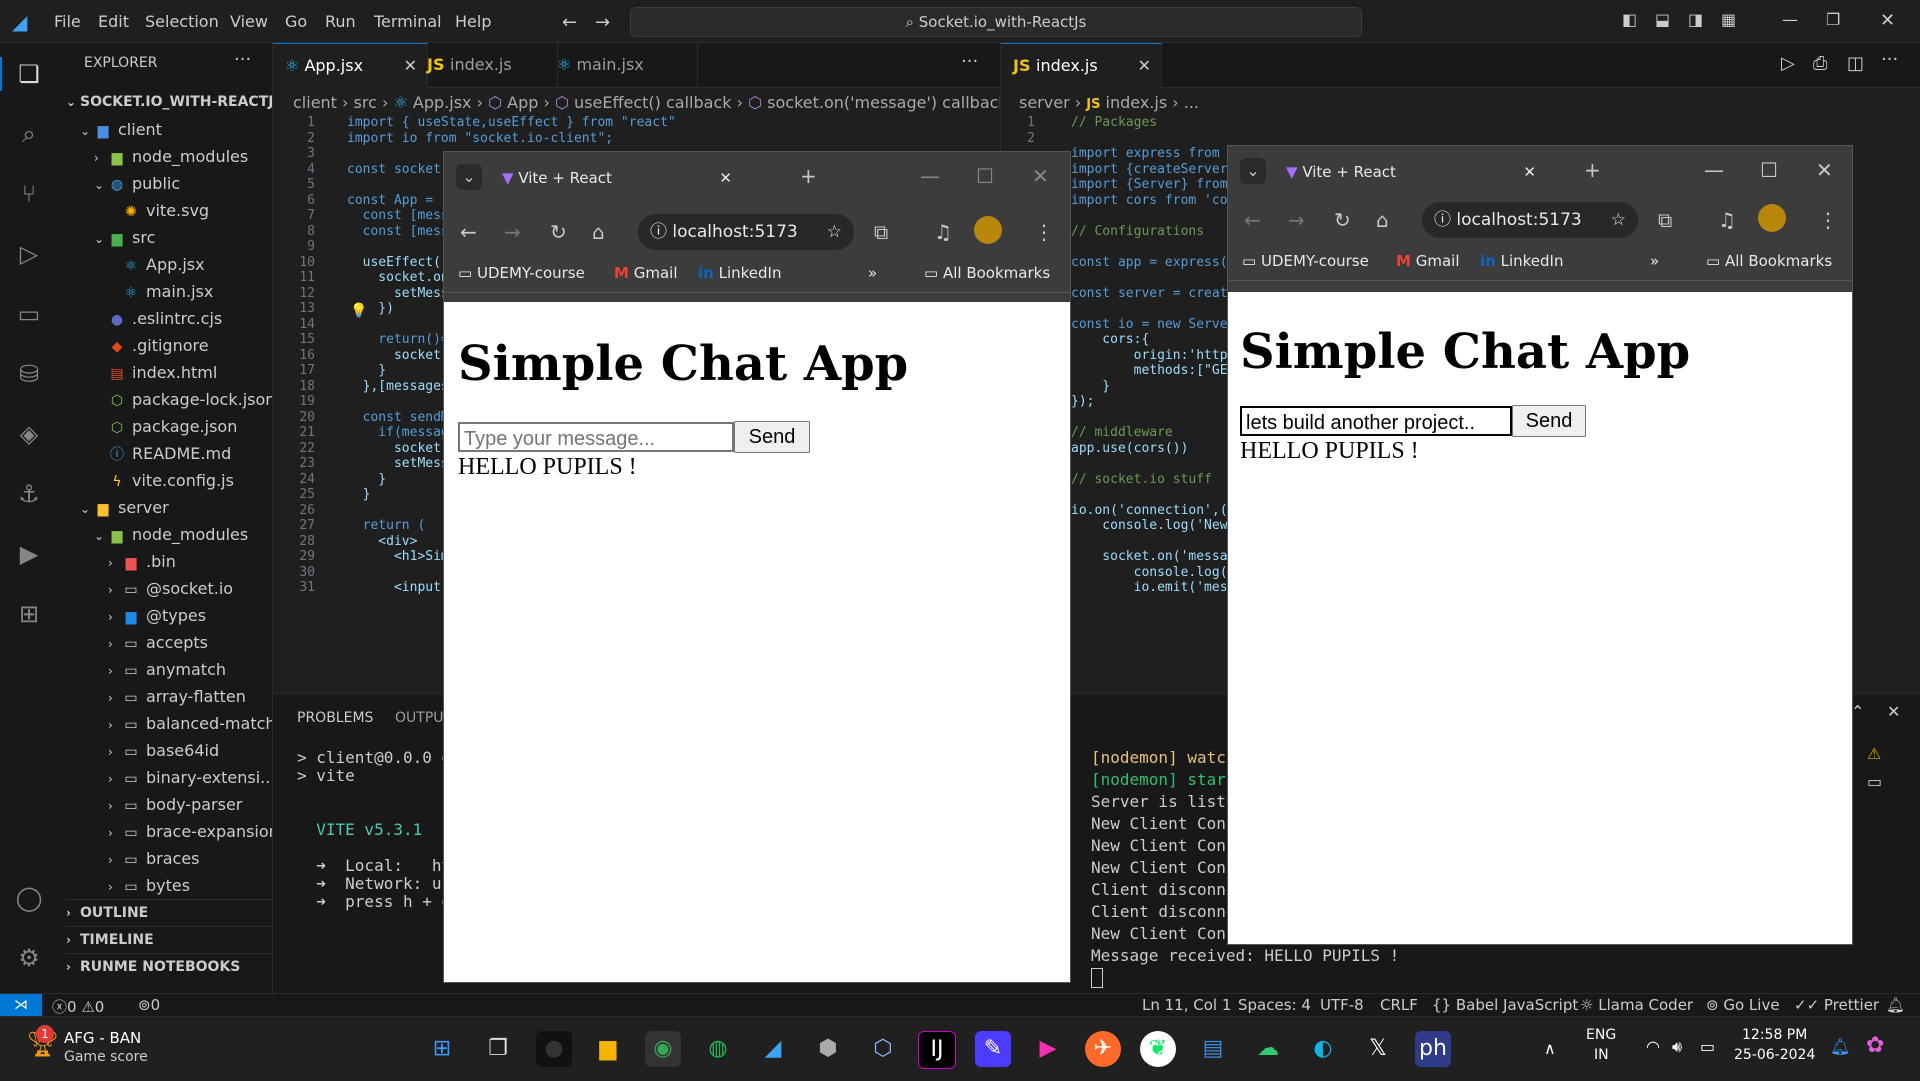  Describe the element at coordinates (746, 232) in the screenshot. I see `address-bar: ⓘ localhost:5173 ☆` at that location.